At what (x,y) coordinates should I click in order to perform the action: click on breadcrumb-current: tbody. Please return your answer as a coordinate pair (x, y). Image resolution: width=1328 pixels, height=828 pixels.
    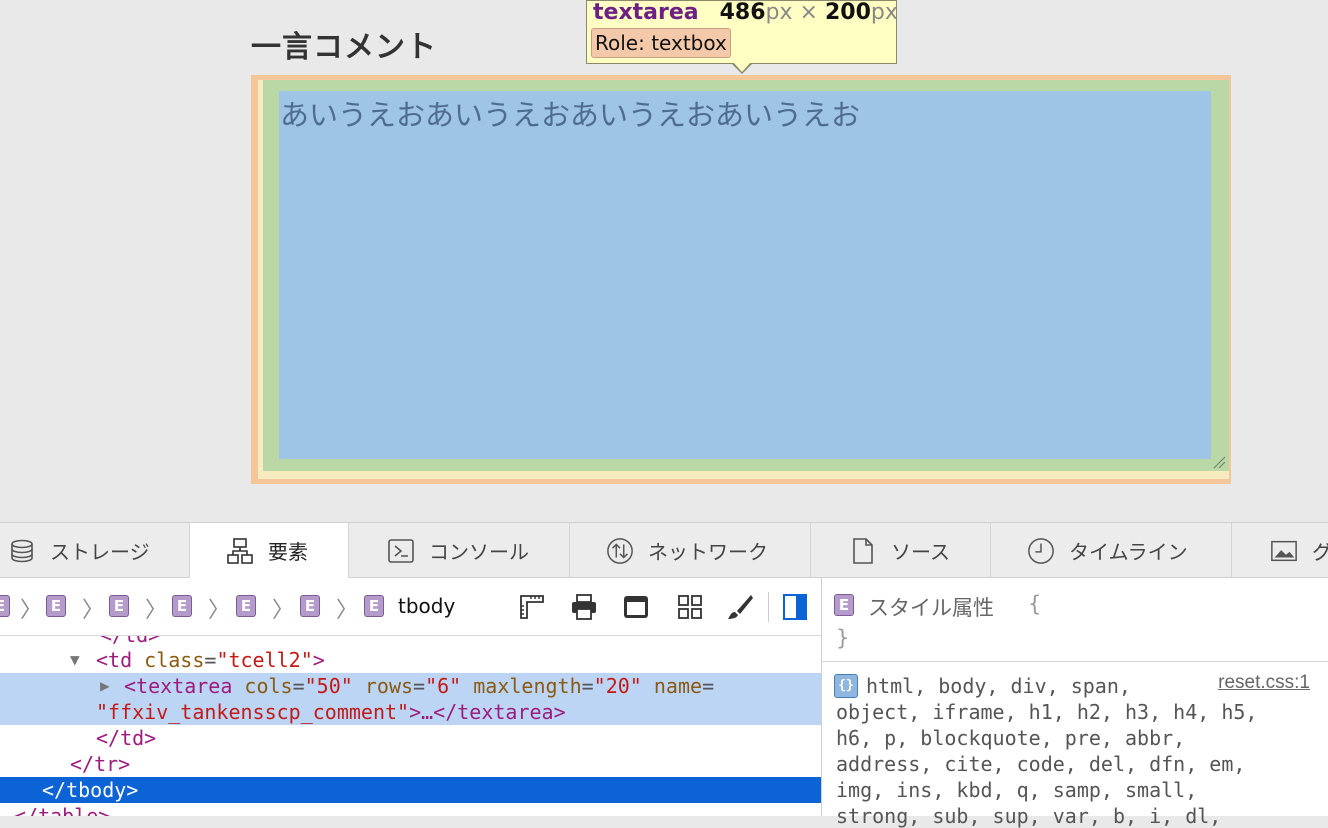
    Looking at the image, I should click on (426, 606).